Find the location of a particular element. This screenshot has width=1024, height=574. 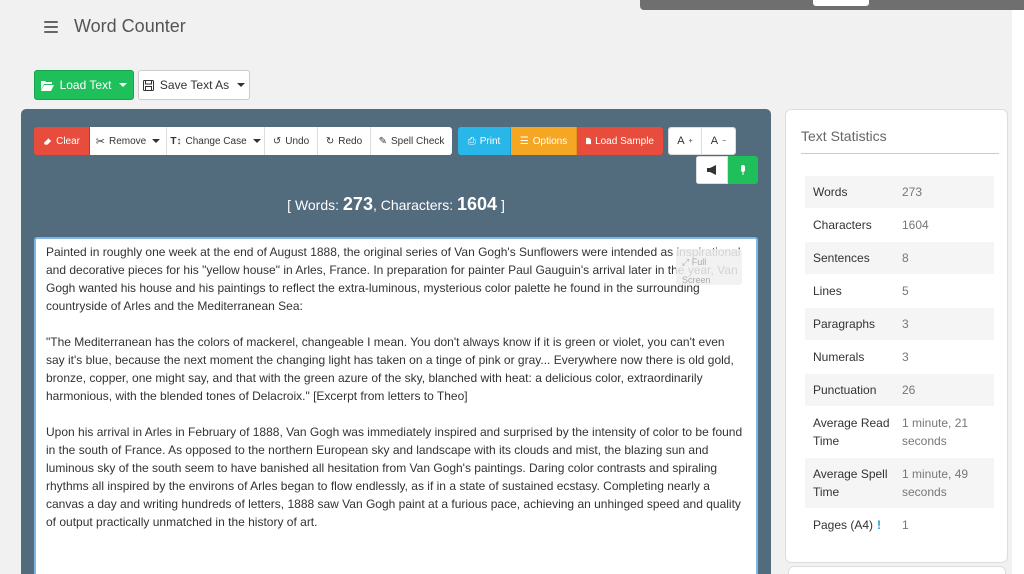

change-case-label: Change Case is located at coordinates (216, 141).